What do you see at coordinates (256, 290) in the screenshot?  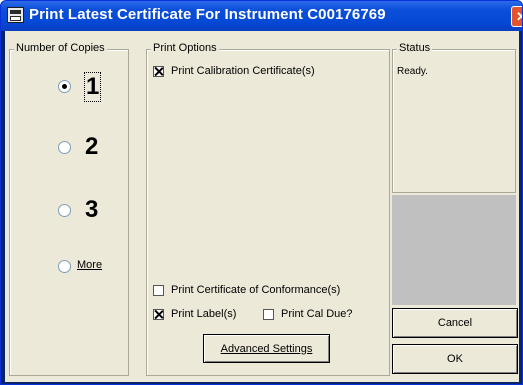 I see `certificate-of-conformance-label: Print Certificate of Conformance(s)` at bounding box center [256, 290].